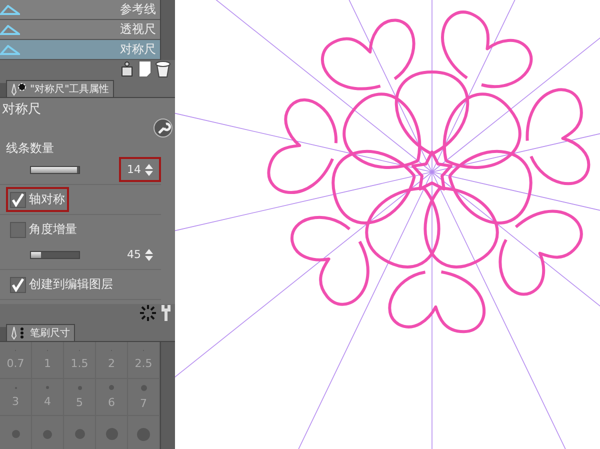 The image size is (600, 449). What do you see at coordinates (80, 397) in the screenshot?
I see `brush-size-preset: 5` at bounding box center [80, 397].